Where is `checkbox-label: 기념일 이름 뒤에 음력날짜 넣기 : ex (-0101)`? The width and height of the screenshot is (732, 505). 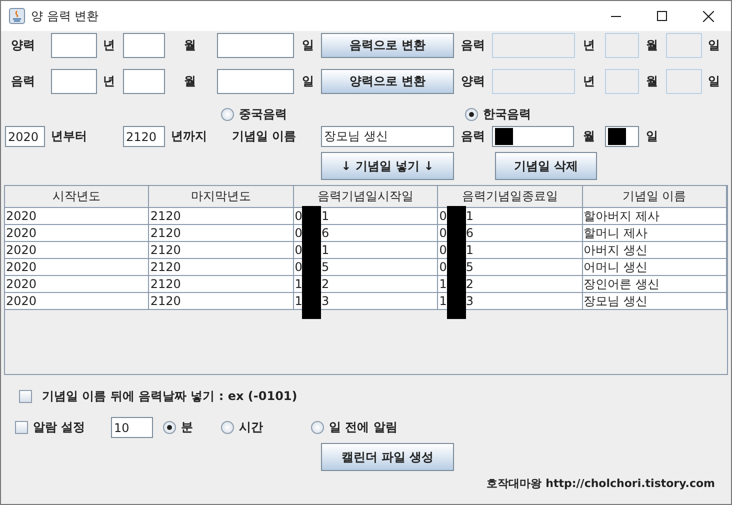
checkbox-label: 기념일 이름 뒤에 음력날짜 넣기 : ex (-0101) is located at coordinates (170, 396).